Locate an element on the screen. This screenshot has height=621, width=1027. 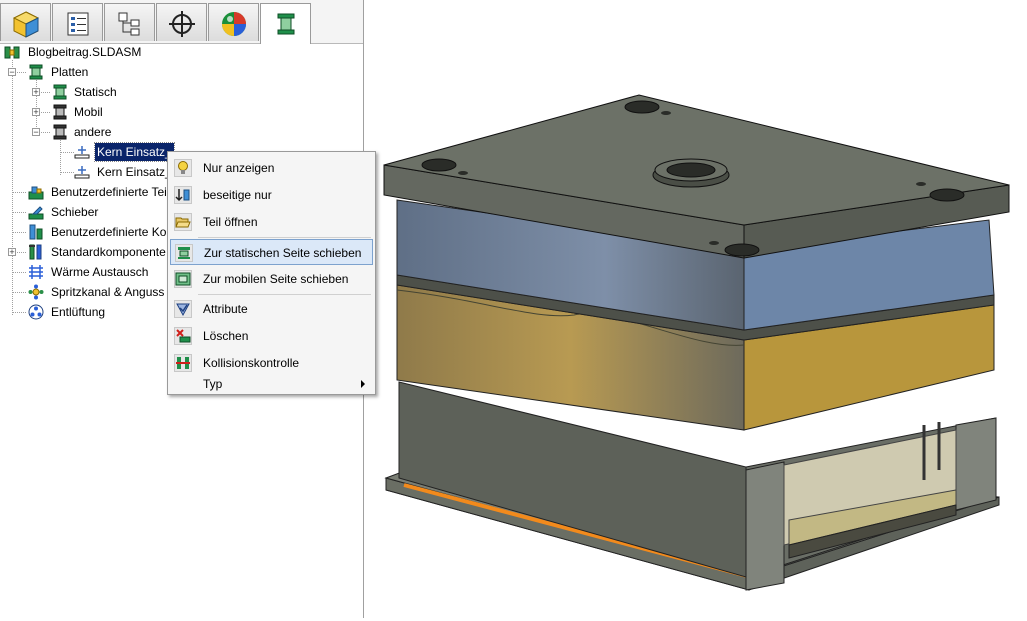
custom-component-icon is located at coordinates (36, 232).